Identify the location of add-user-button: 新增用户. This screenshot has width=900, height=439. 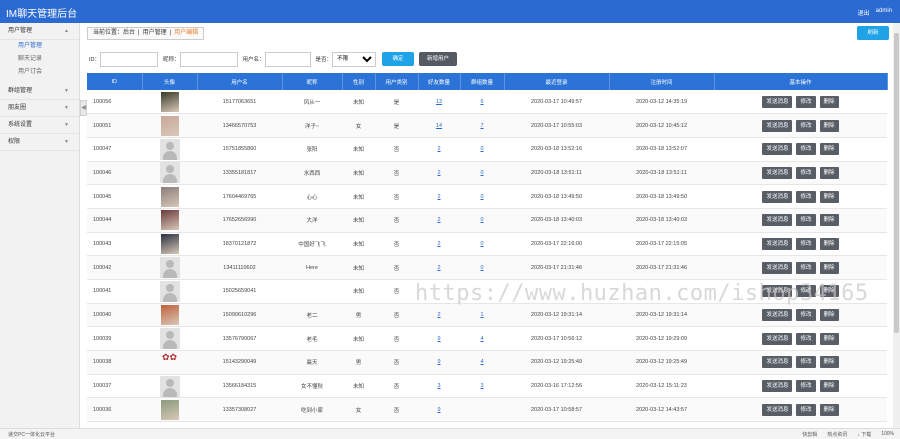
(438, 59).